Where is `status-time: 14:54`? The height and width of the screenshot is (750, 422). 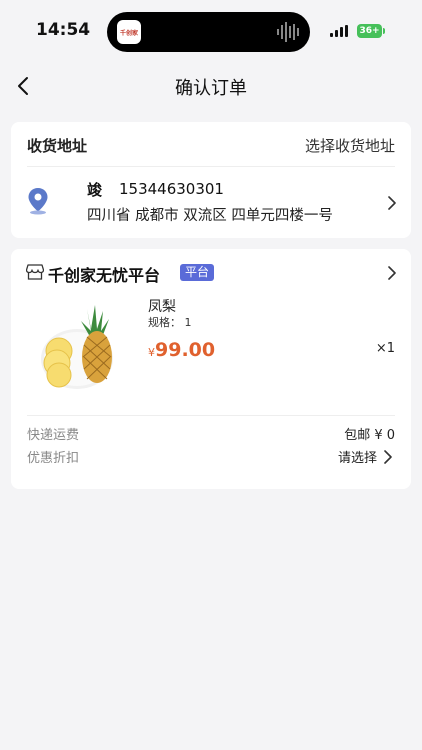 status-time: 14:54 is located at coordinates (63, 30).